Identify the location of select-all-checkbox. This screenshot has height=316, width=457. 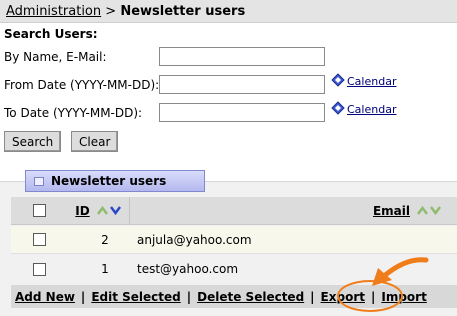
(39, 210).